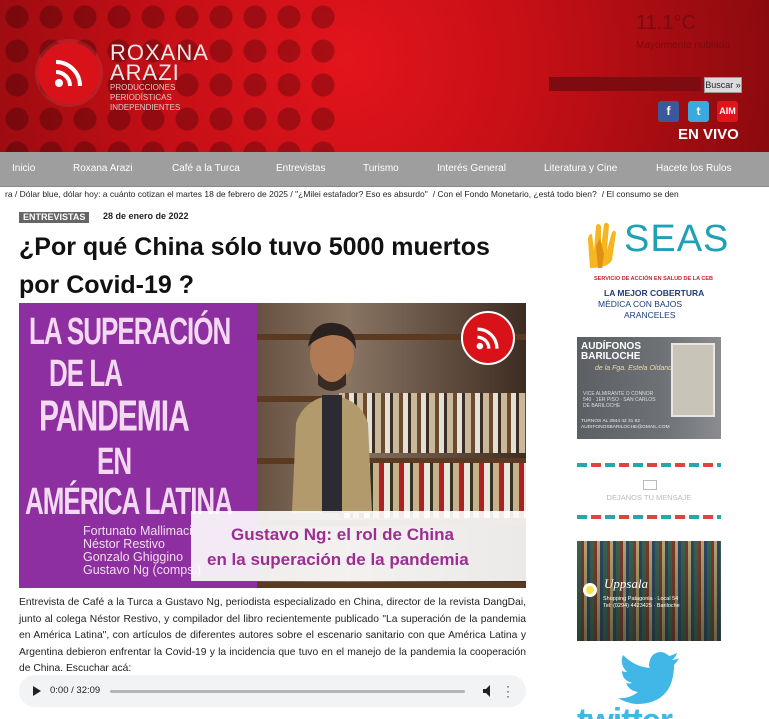 Image resolution: width=769 pixels, height=719 pixels. I want to click on image-caption-line: en la superación de la pandemia, so click(338, 559).